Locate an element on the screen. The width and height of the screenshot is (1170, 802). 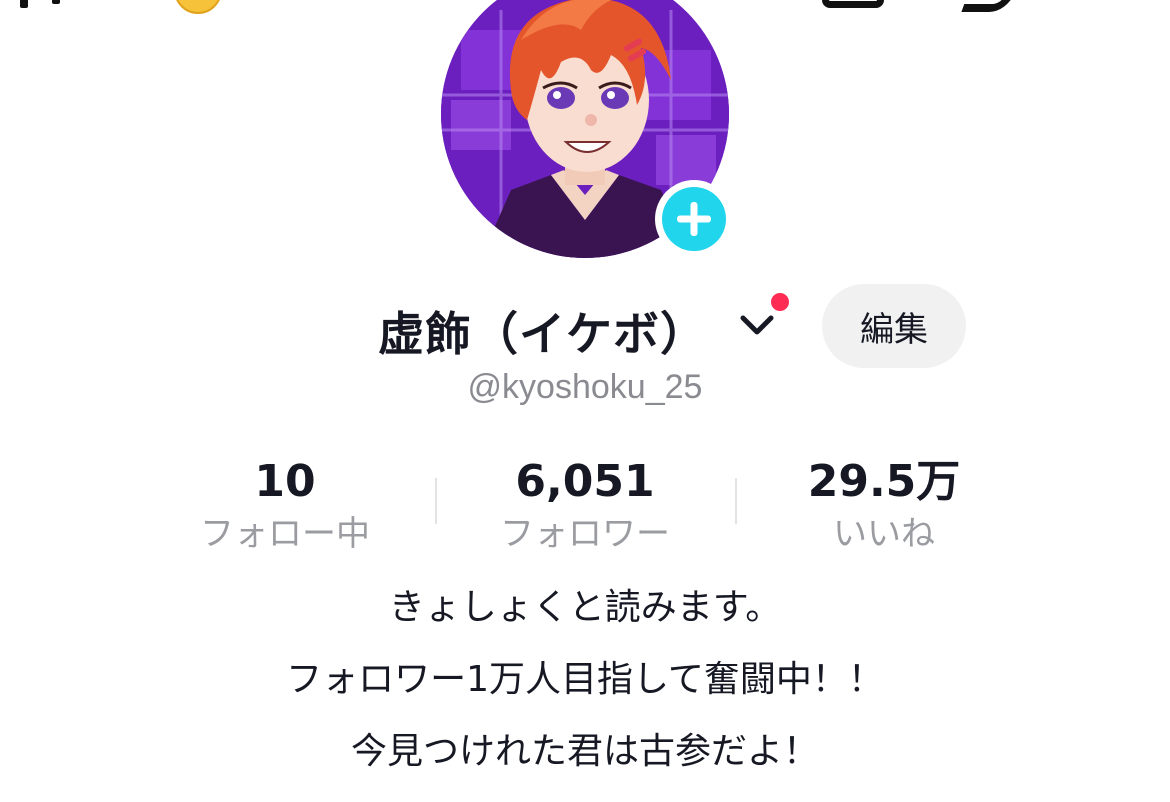
shop-icon is located at coordinates (853, 4).